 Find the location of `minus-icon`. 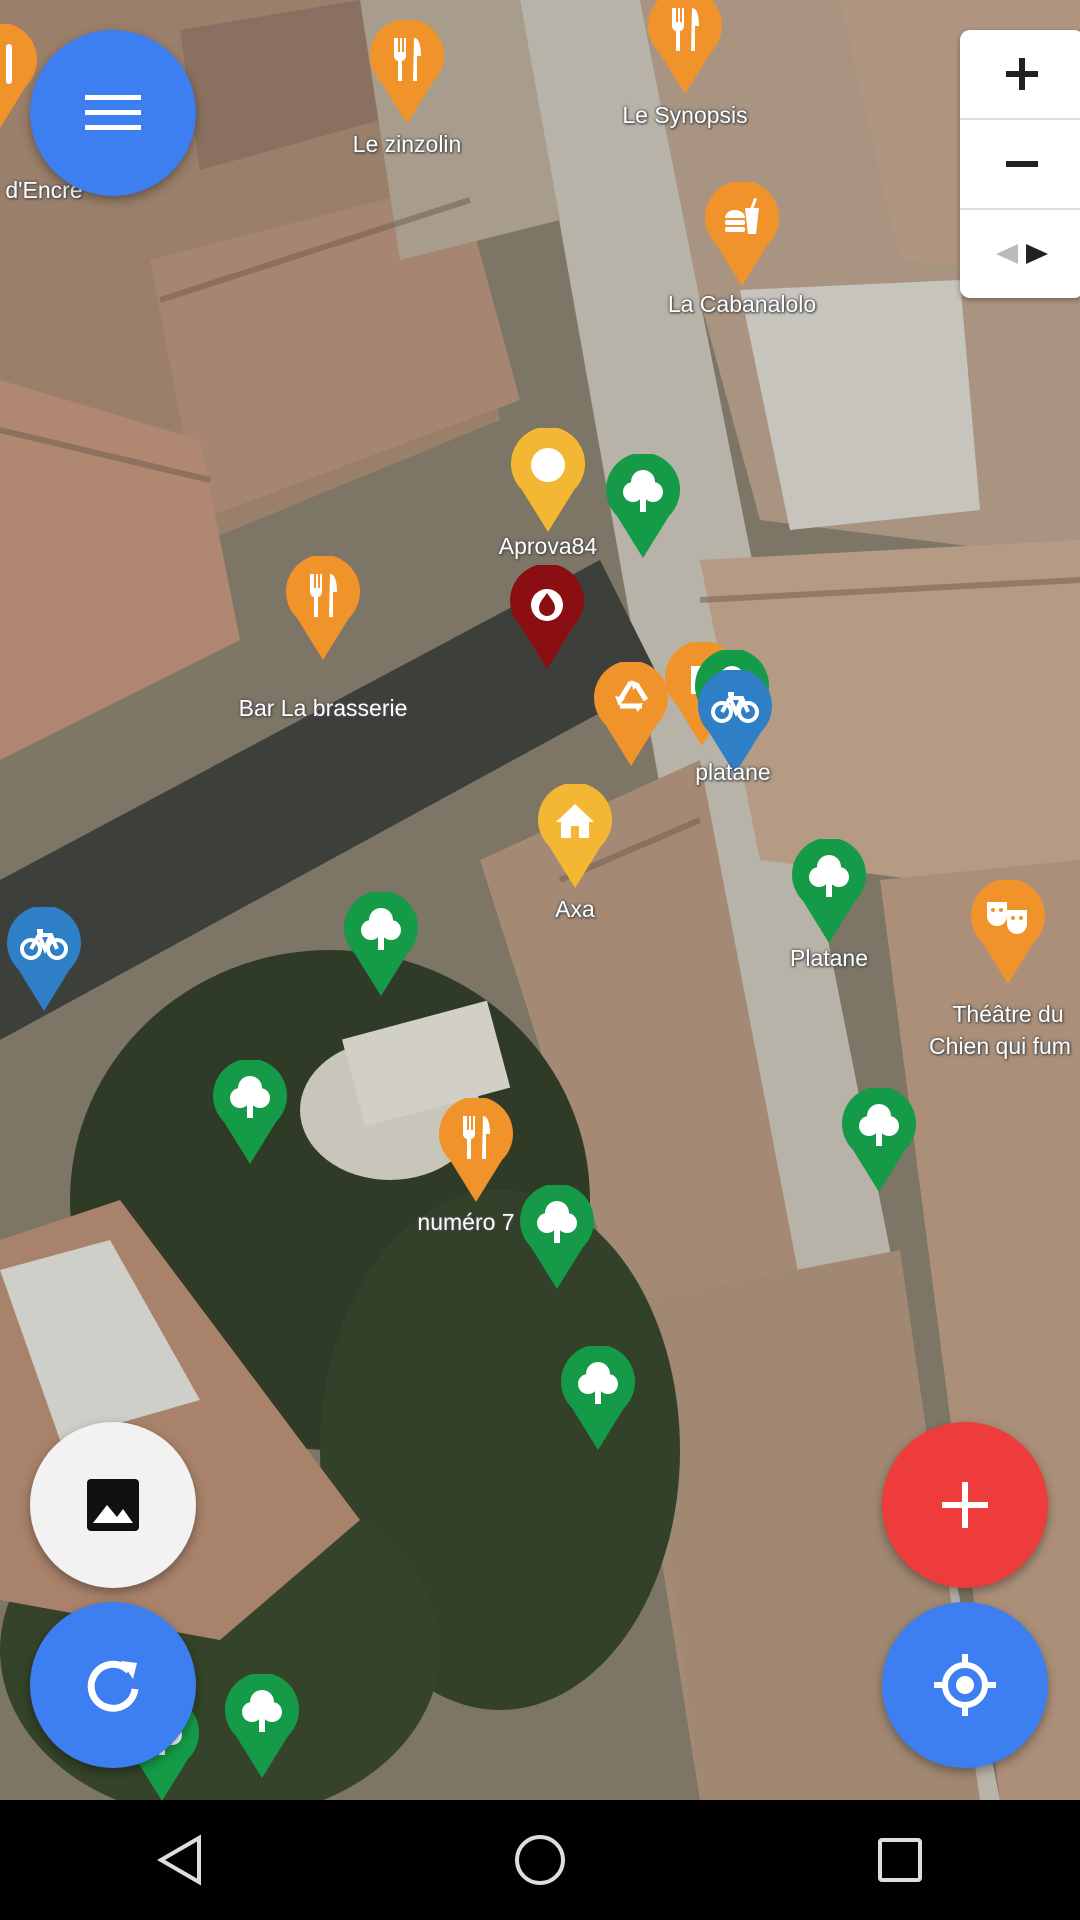

minus-icon is located at coordinates (1022, 164).